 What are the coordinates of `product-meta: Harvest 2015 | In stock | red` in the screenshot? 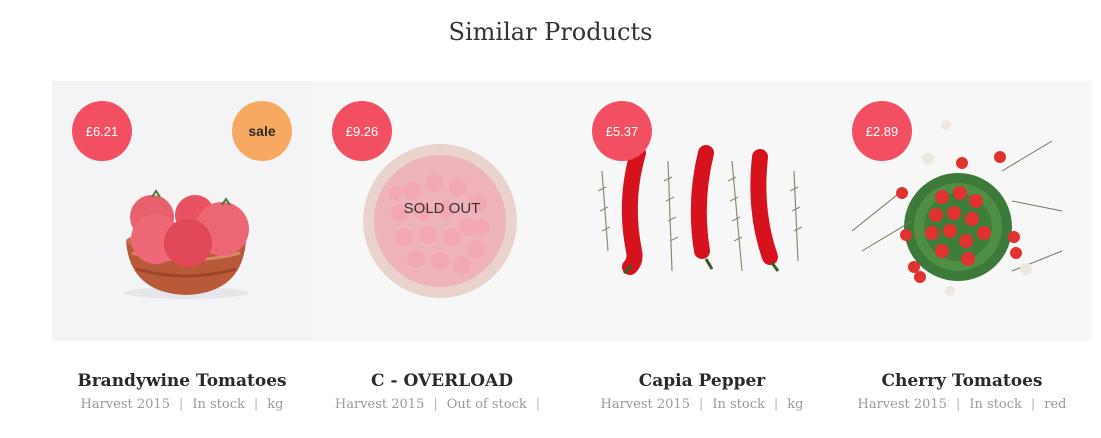 It's located at (962, 404).